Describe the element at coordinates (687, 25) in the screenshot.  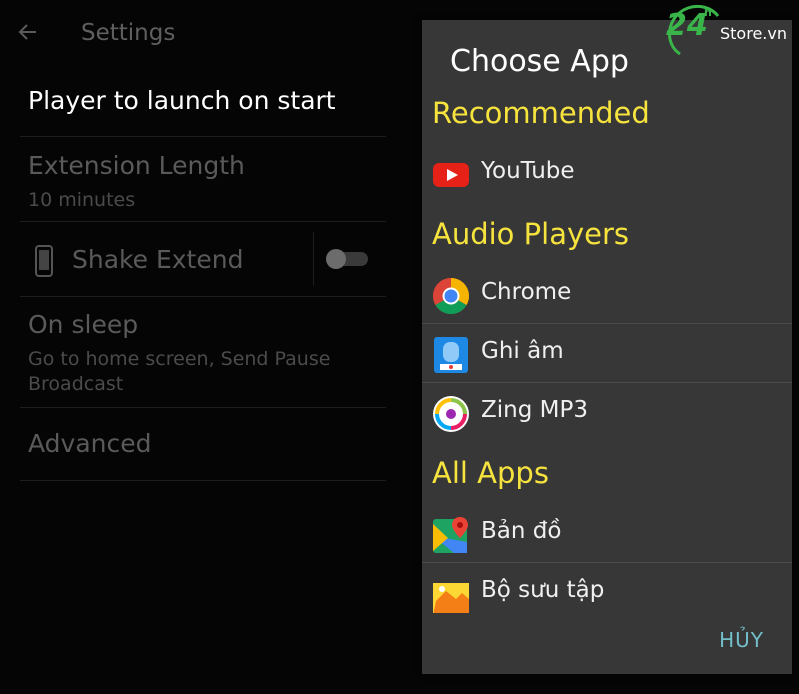
I see `logo-number: 24` at that location.